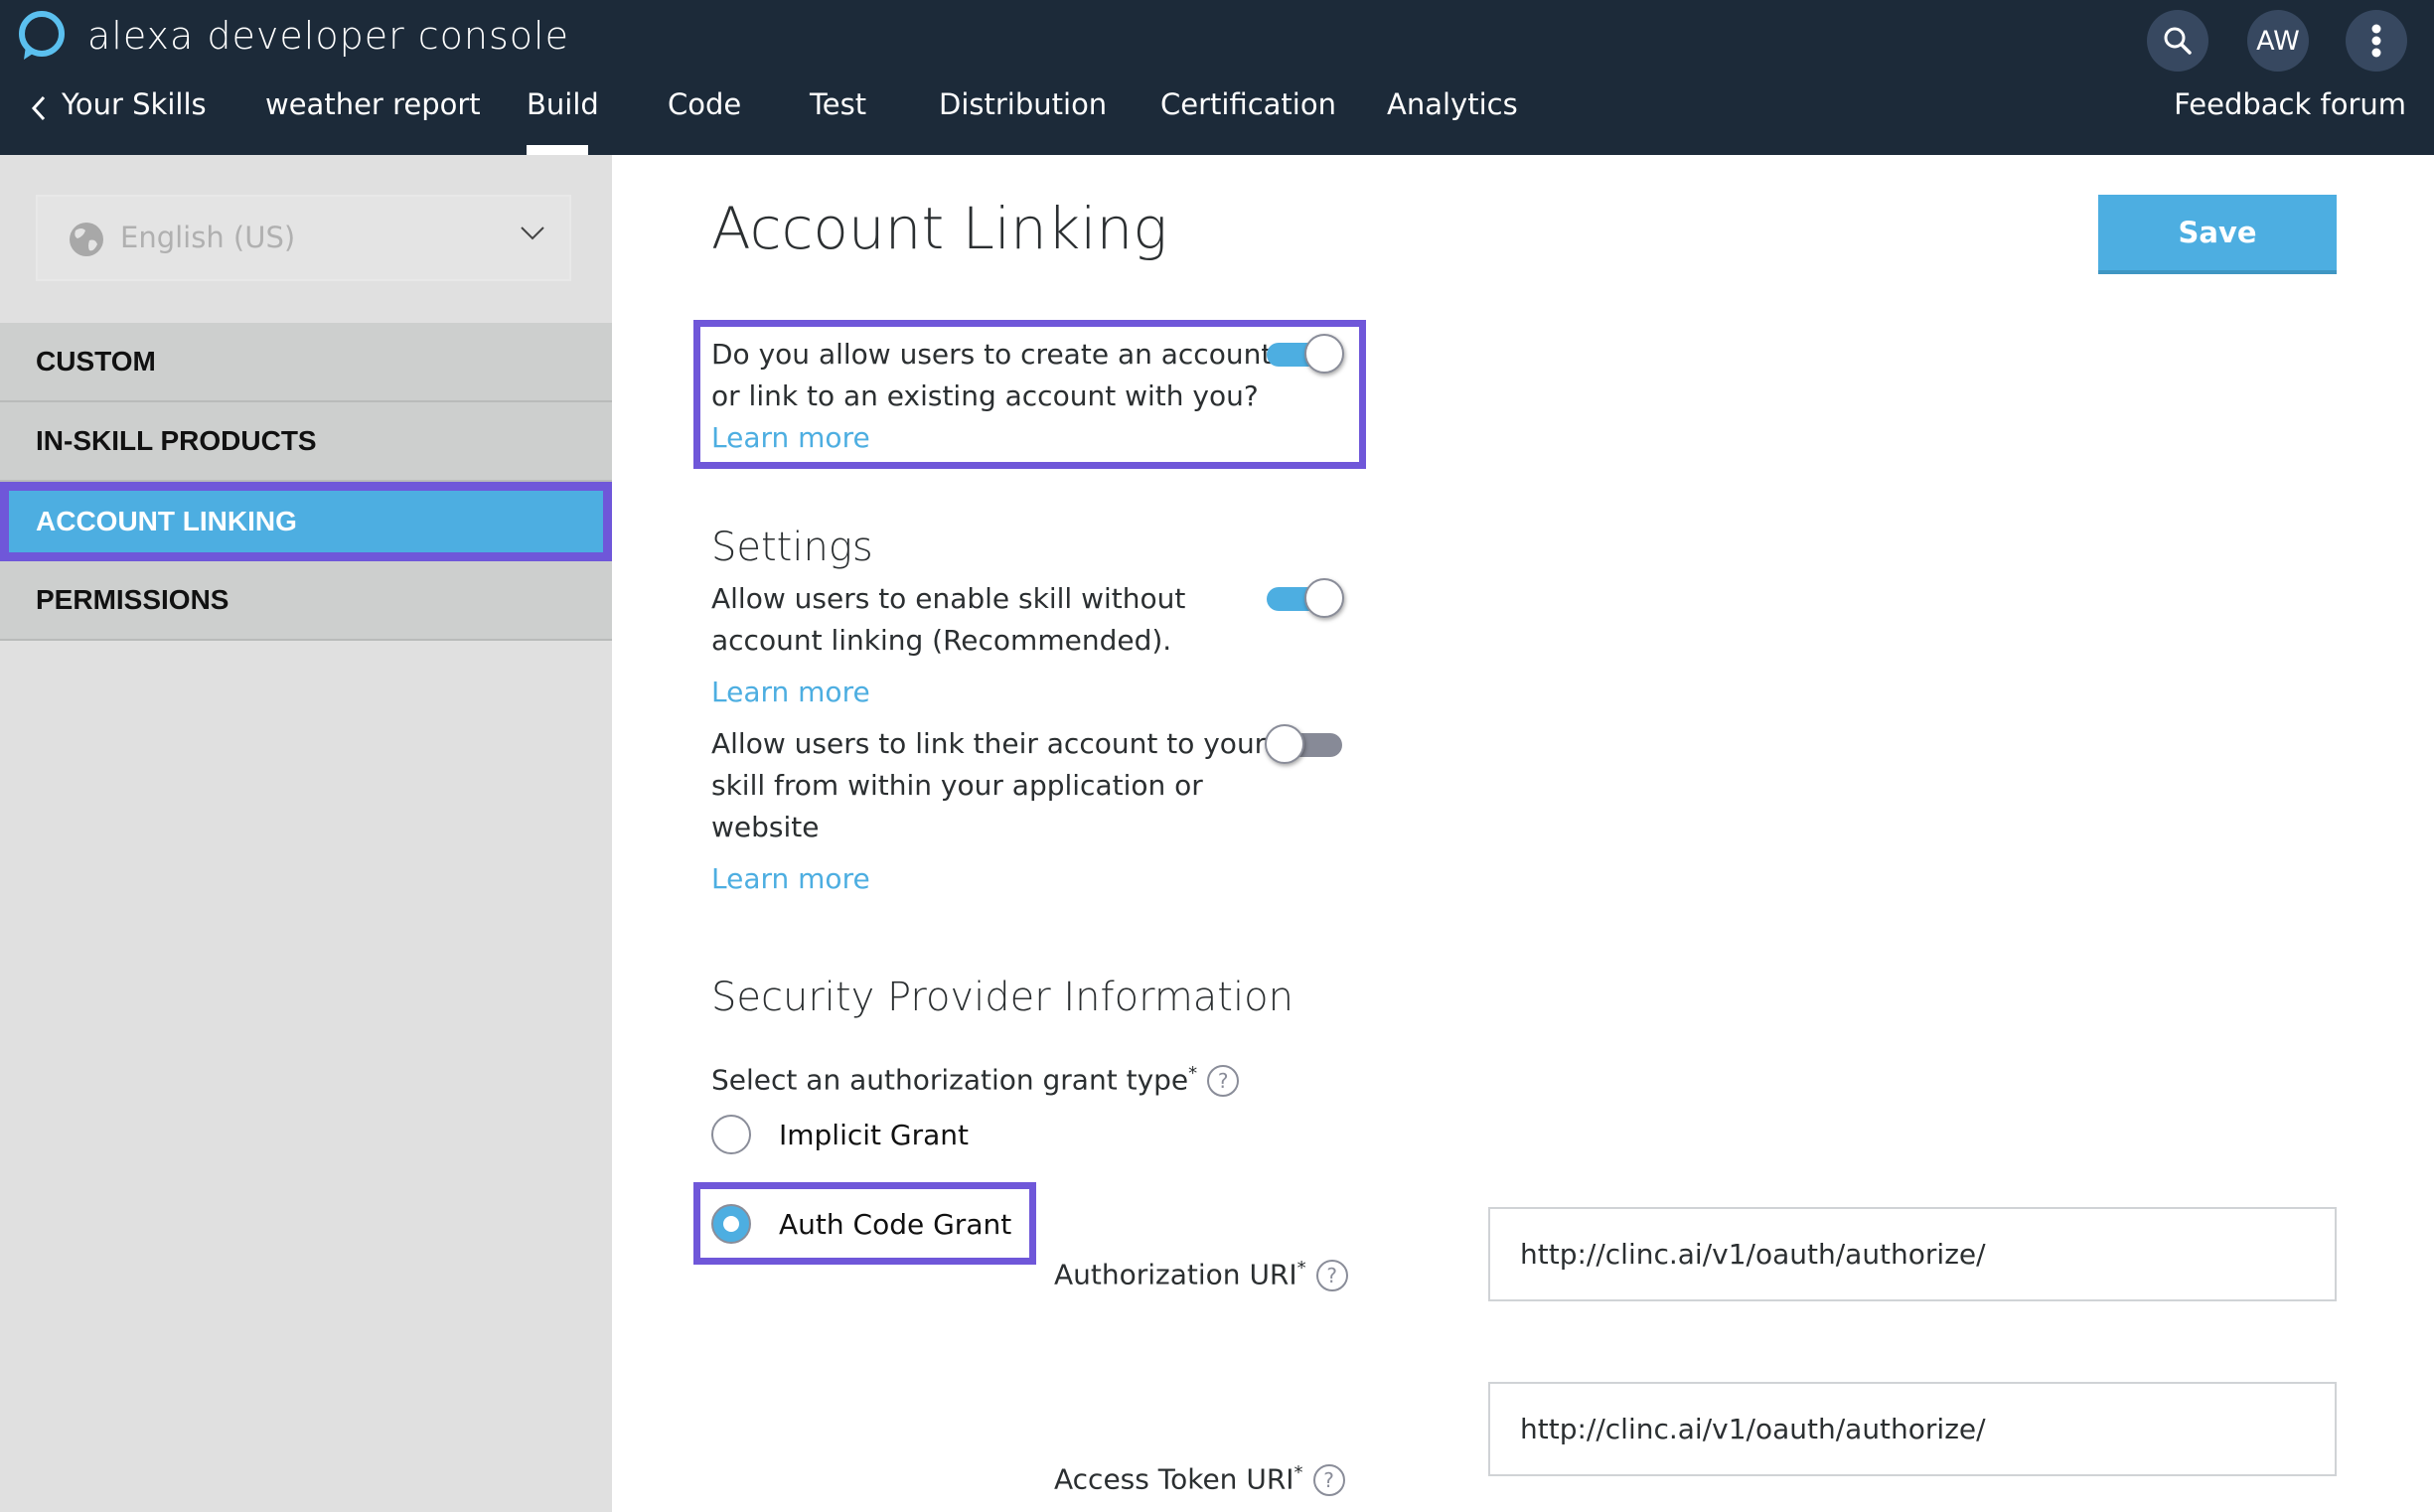  I want to click on security-provider-heading: Security Provider Information, so click(1002, 997).